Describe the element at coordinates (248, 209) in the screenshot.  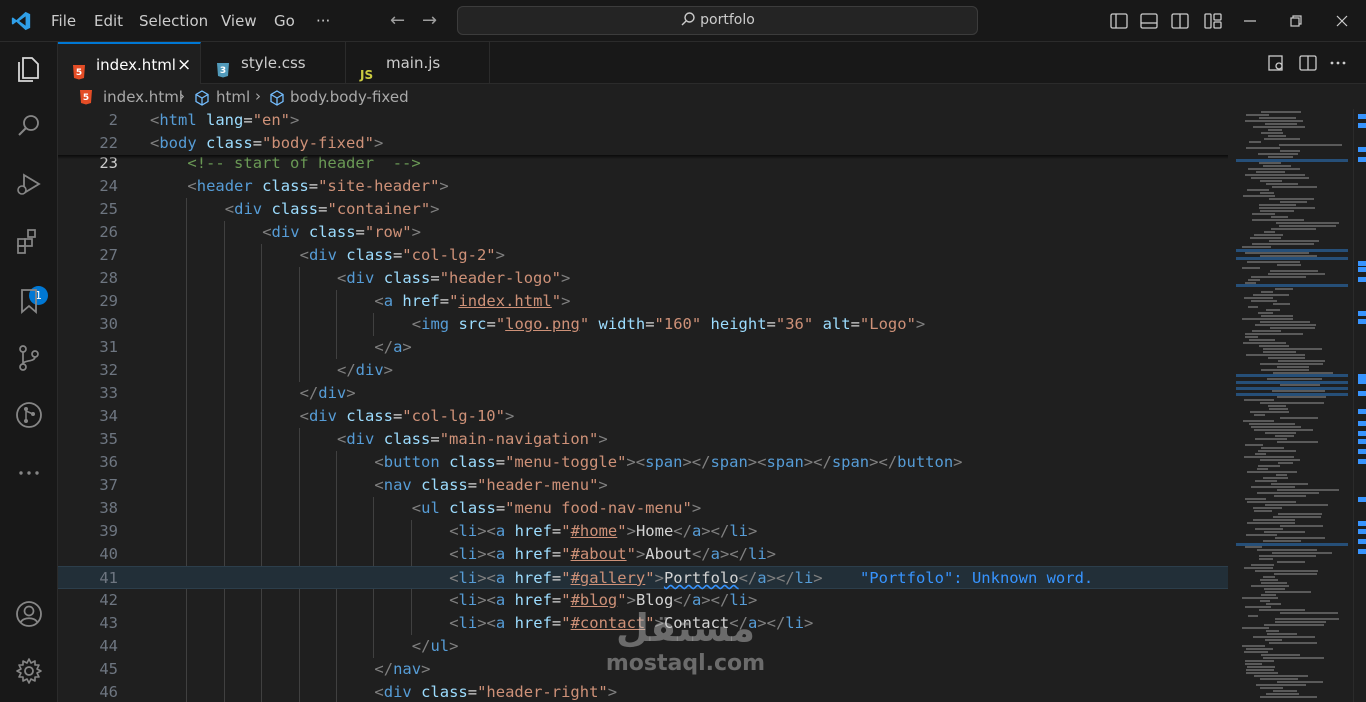
I see `code-token: div` at that location.